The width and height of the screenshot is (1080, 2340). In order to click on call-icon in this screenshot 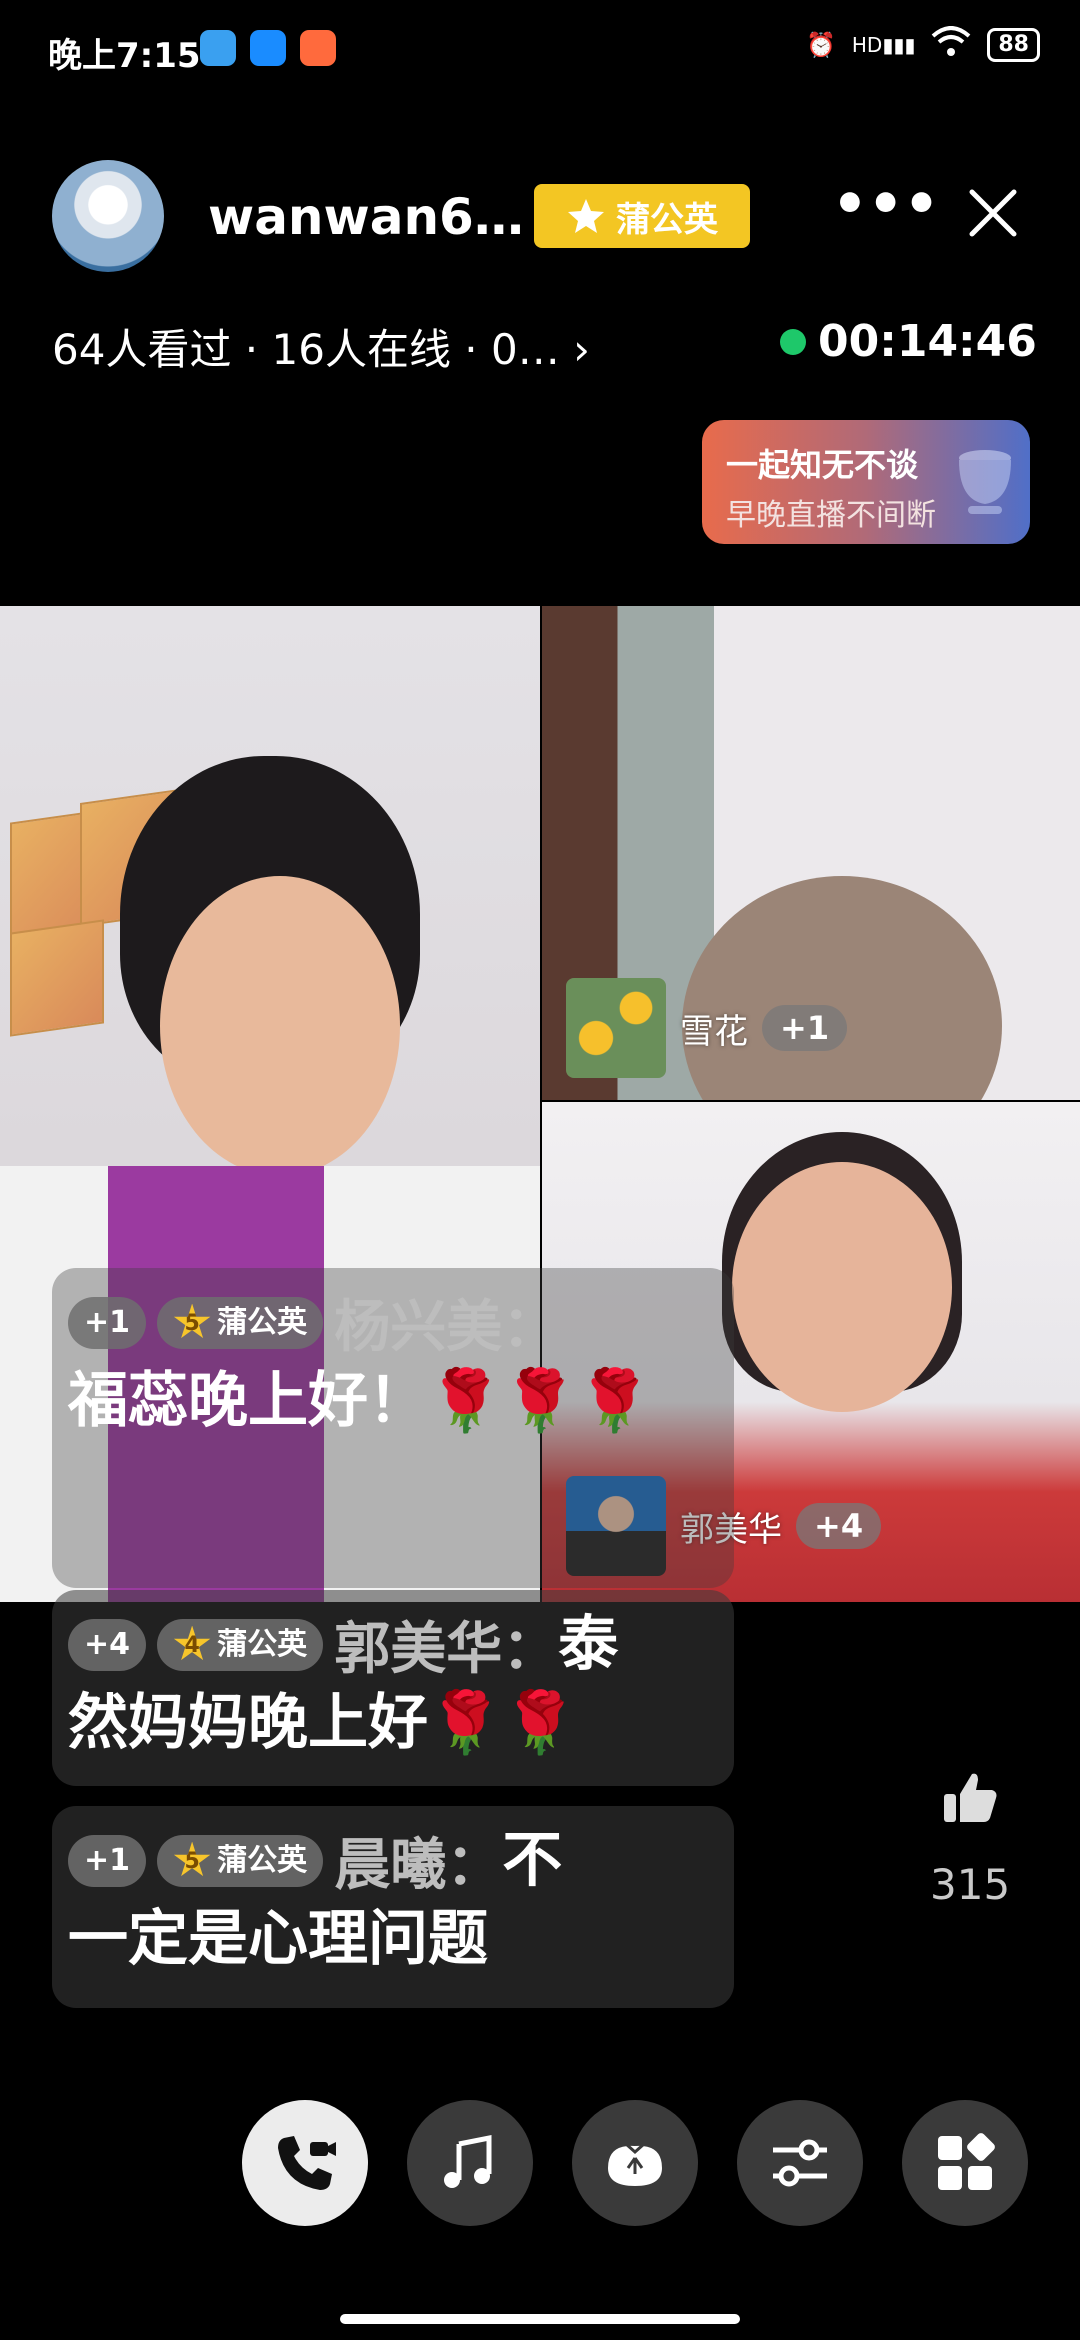, I will do `click(307, 2163)`.